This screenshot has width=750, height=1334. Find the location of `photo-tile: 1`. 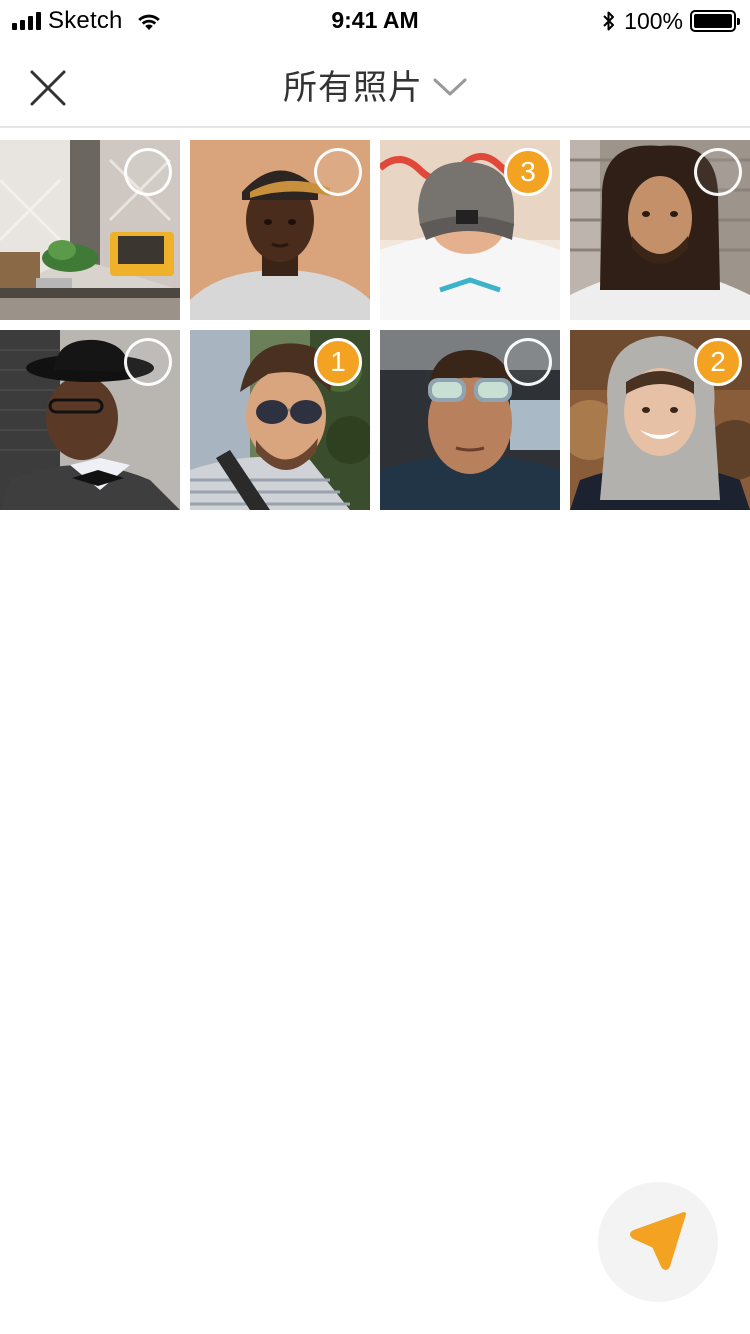

photo-tile: 1 is located at coordinates (280, 420).